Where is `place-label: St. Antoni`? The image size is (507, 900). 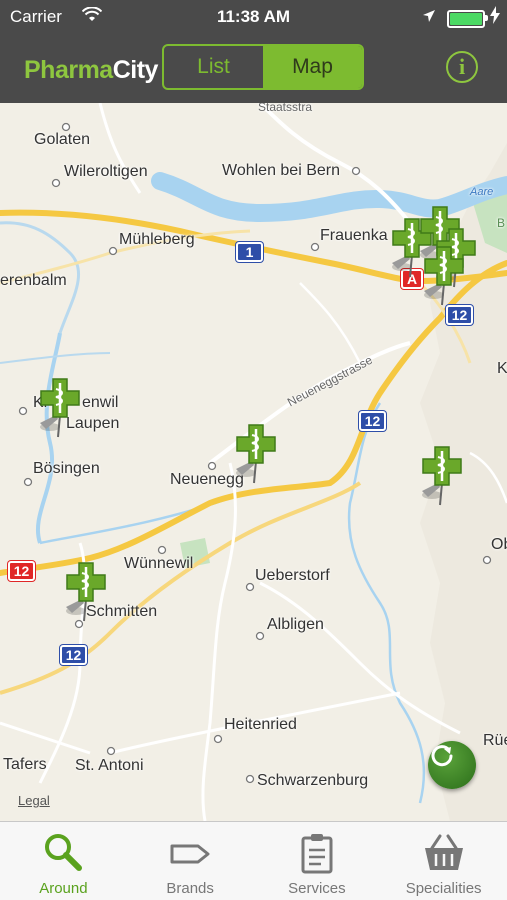
place-label: St. Antoni is located at coordinates (109, 765).